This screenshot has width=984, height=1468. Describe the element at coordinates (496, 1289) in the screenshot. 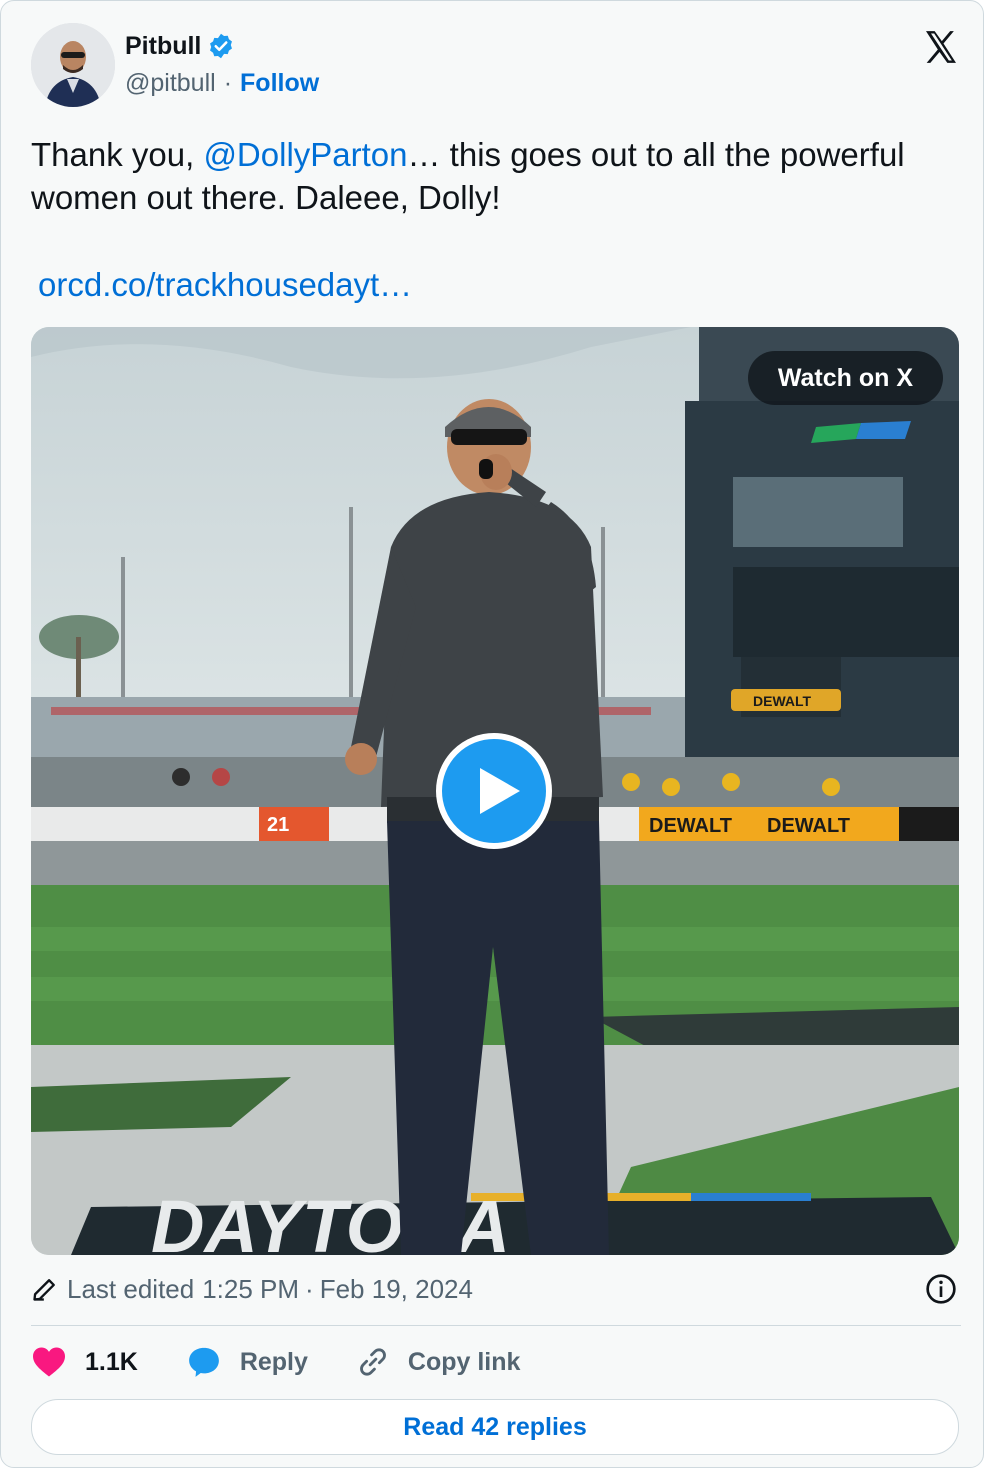

I see `tweet-meta: Last edited 1:25 PM · Feb 19, 2024` at that location.